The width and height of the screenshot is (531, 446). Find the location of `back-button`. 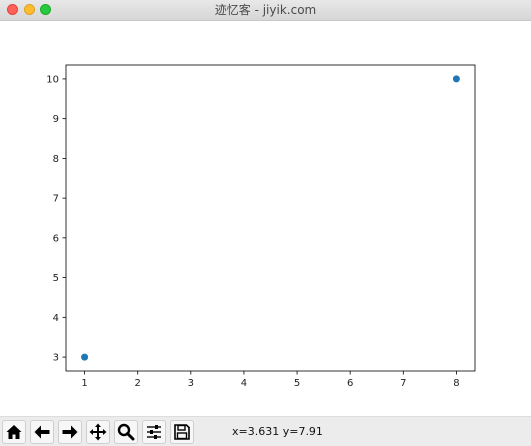

back-button is located at coordinates (42, 432).